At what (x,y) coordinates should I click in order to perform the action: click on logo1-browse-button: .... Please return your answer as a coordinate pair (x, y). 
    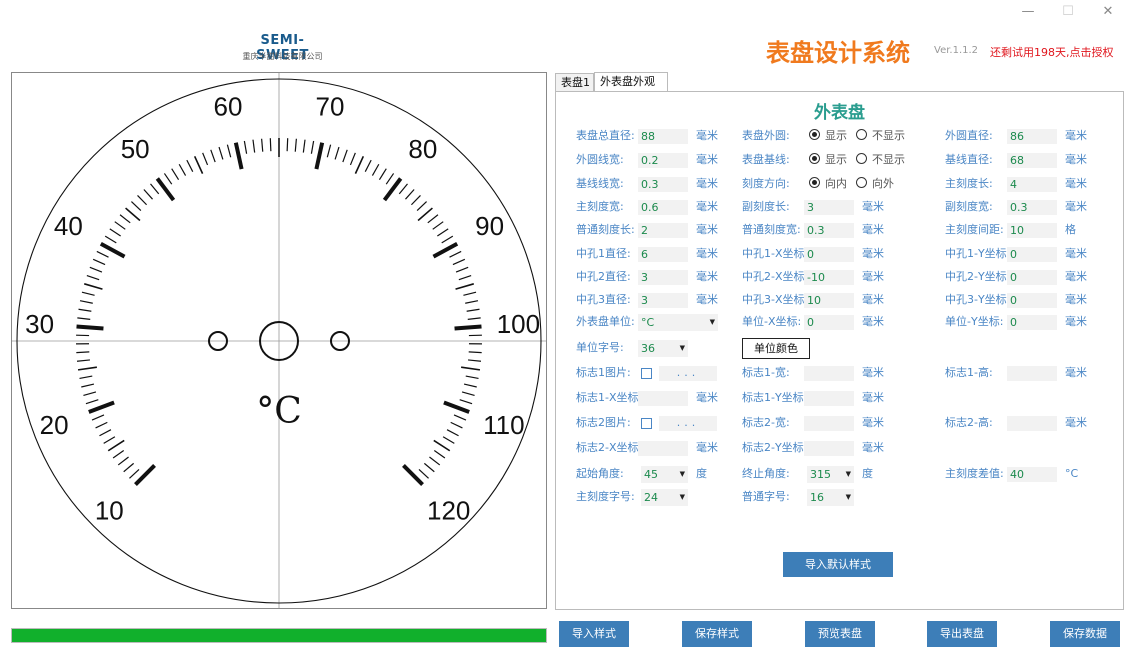
    Looking at the image, I should click on (688, 373).